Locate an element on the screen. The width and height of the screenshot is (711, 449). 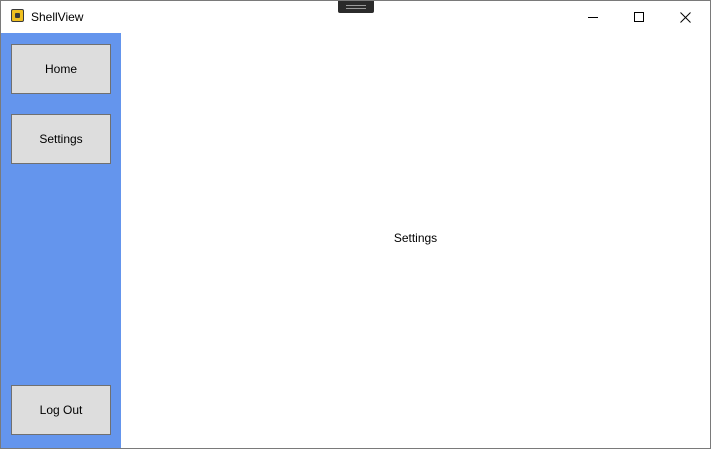
maximize-icon is located at coordinates (639, 17).